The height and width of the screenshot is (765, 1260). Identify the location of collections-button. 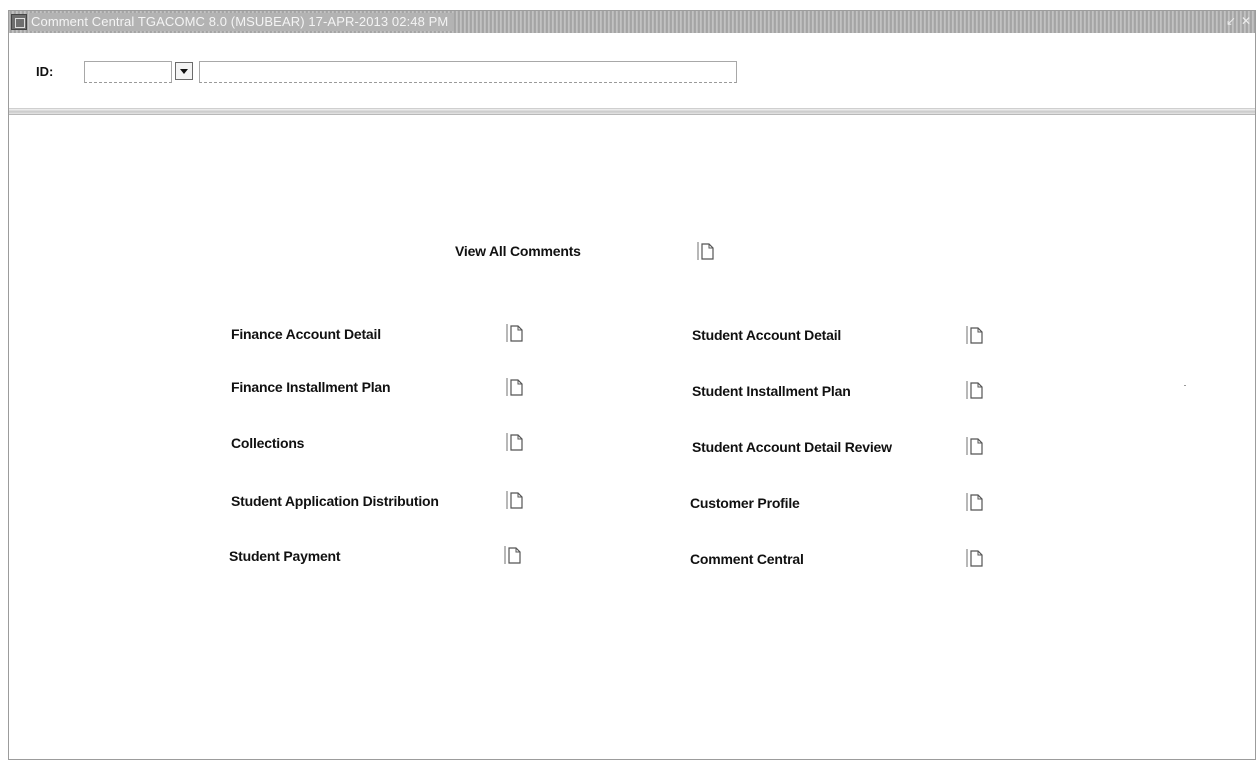
(515, 442).